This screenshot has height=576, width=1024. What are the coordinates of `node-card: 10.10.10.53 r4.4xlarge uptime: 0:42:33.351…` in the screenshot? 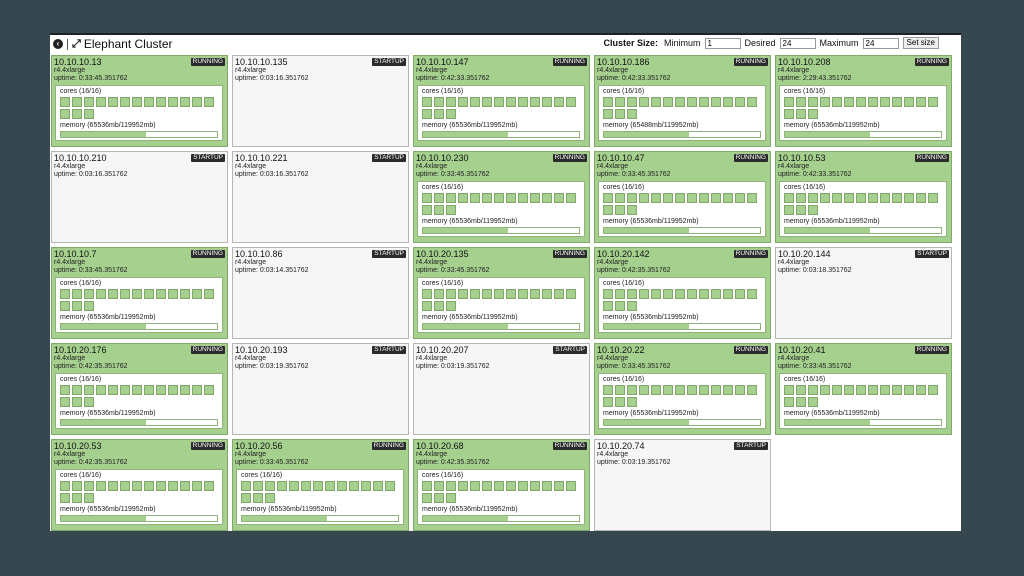 It's located at (863, 197).